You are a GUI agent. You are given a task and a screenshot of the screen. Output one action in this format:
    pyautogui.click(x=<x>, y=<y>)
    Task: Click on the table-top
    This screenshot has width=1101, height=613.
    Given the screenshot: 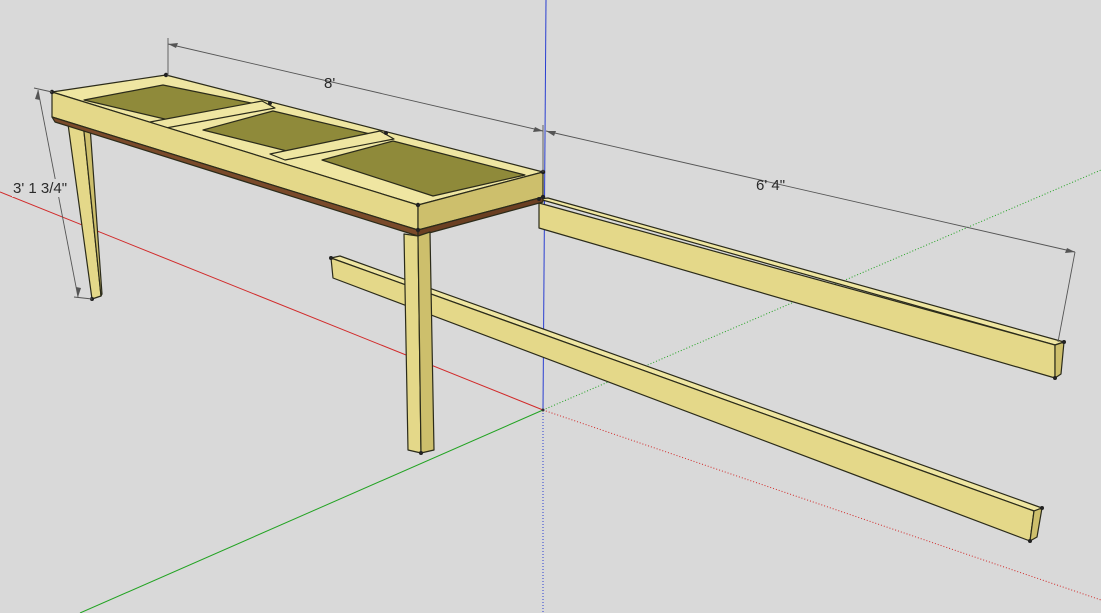 What is the action you would take?
    pyautogui.click(x=297, y=155)
    